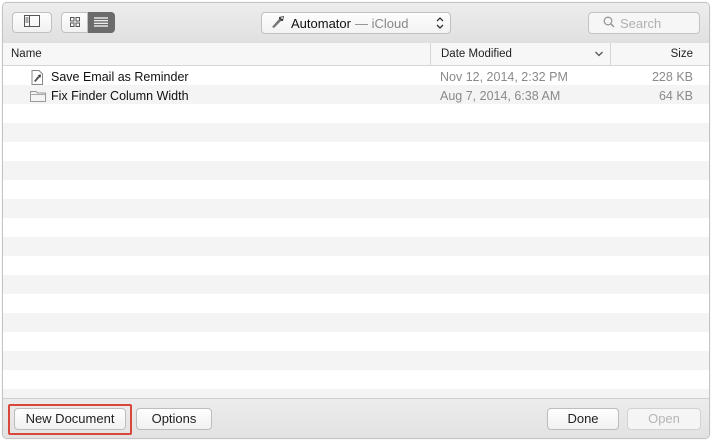 The height and width of the screenshot is (441, 712). I want to click on icon-view-button, so click(74, 22).